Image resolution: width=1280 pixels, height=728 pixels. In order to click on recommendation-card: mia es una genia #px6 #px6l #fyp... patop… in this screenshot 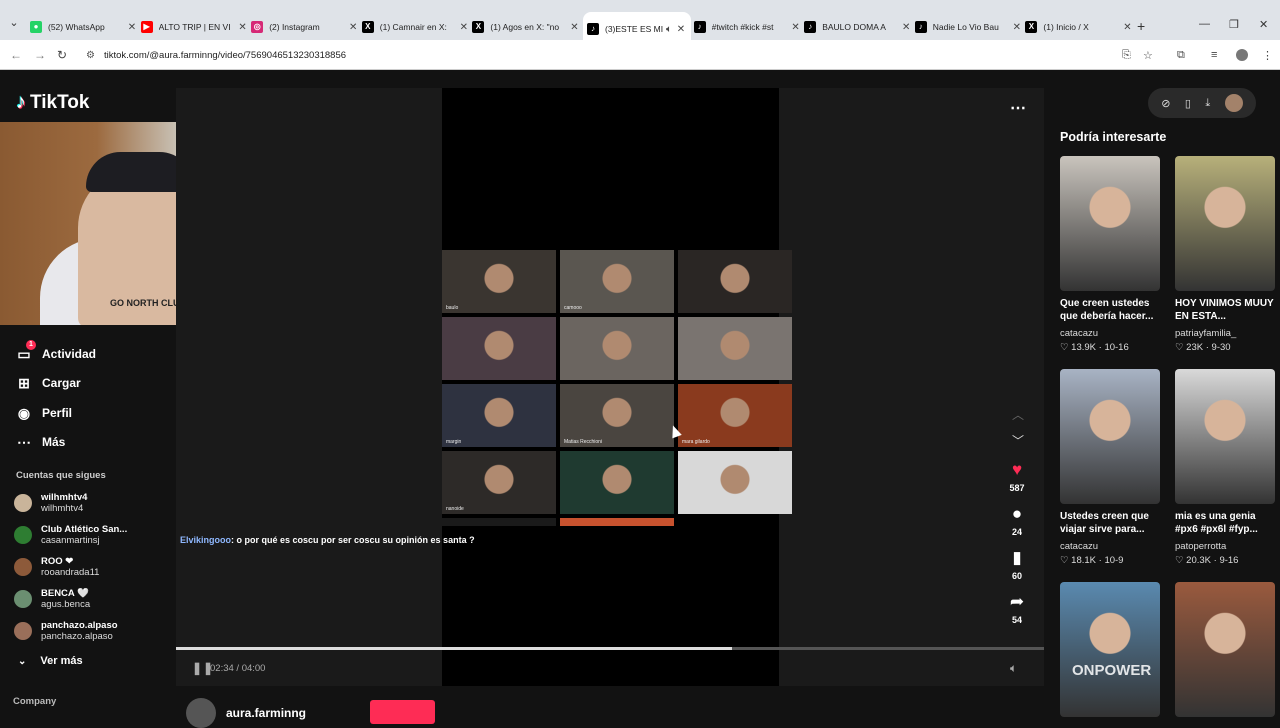, I will do `click(1225, 467)`.